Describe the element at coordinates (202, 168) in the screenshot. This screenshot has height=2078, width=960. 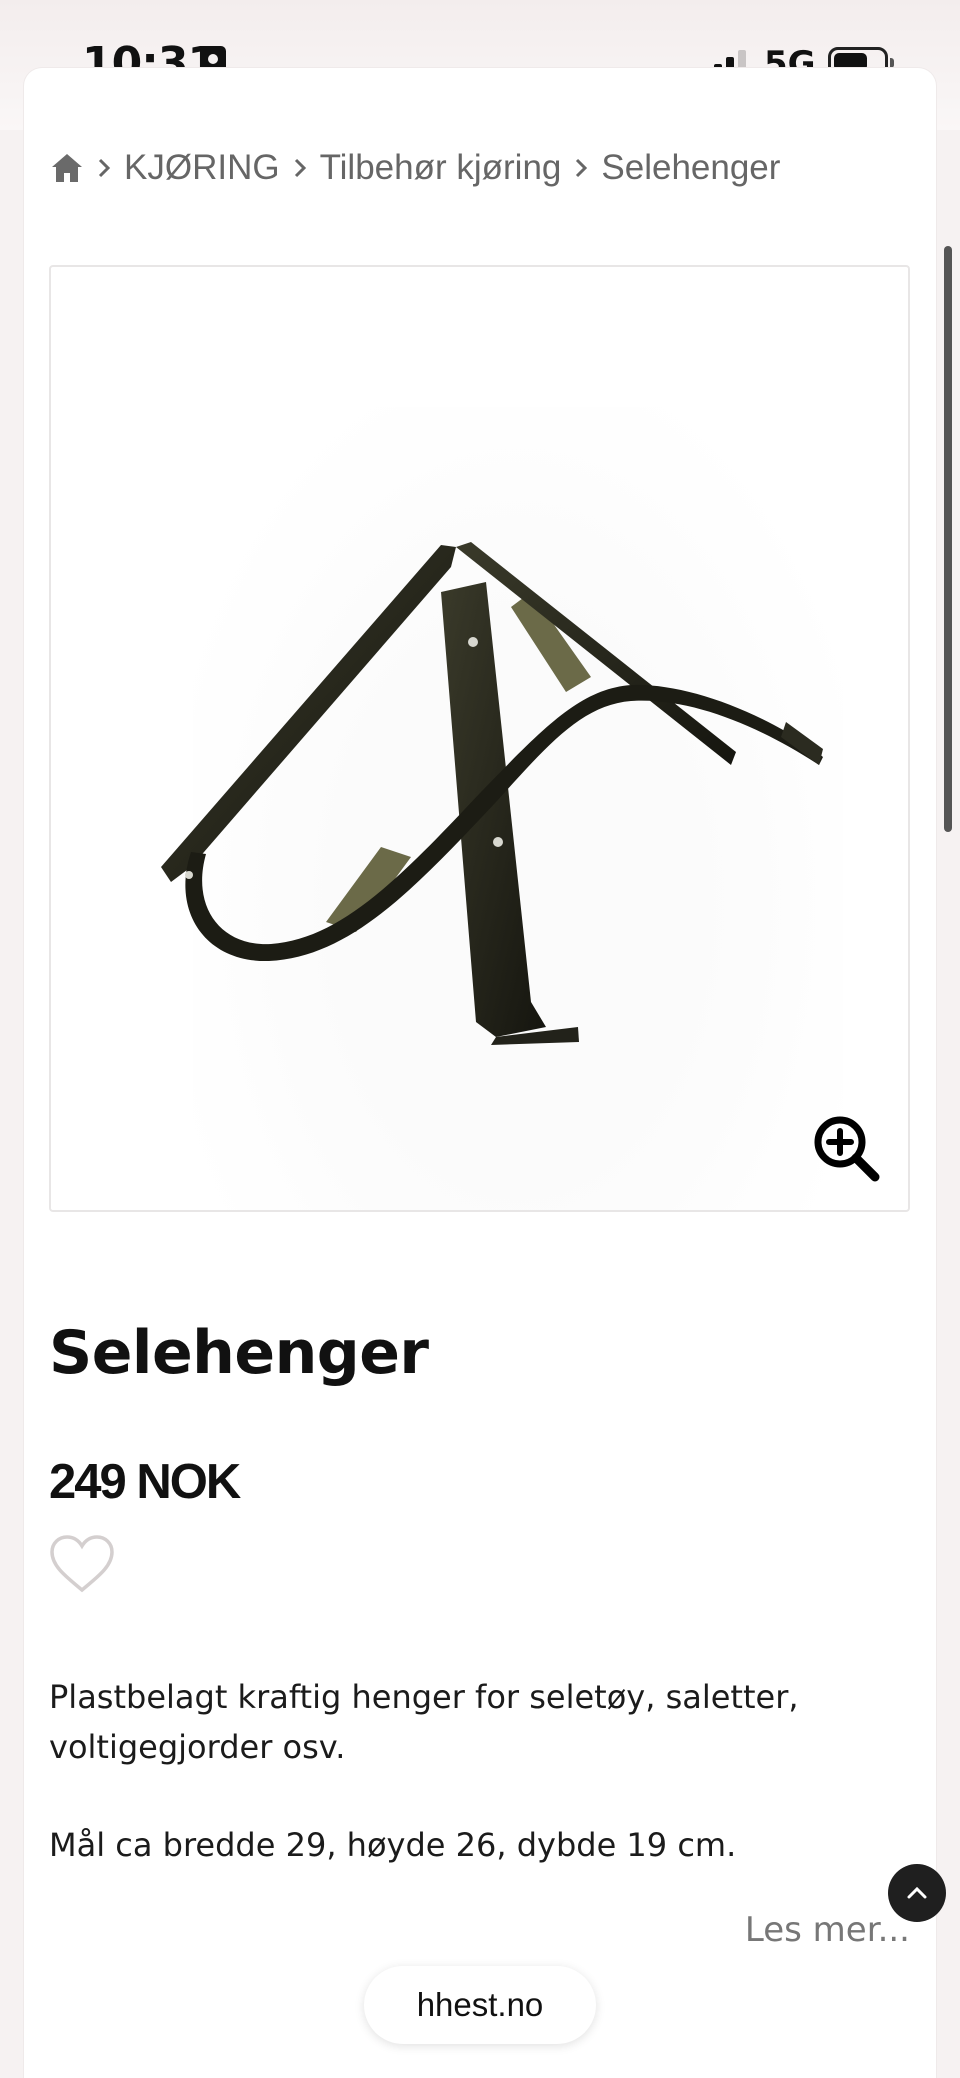
I see `breadcrumb-item-kjoring: KJØRING` at that location.